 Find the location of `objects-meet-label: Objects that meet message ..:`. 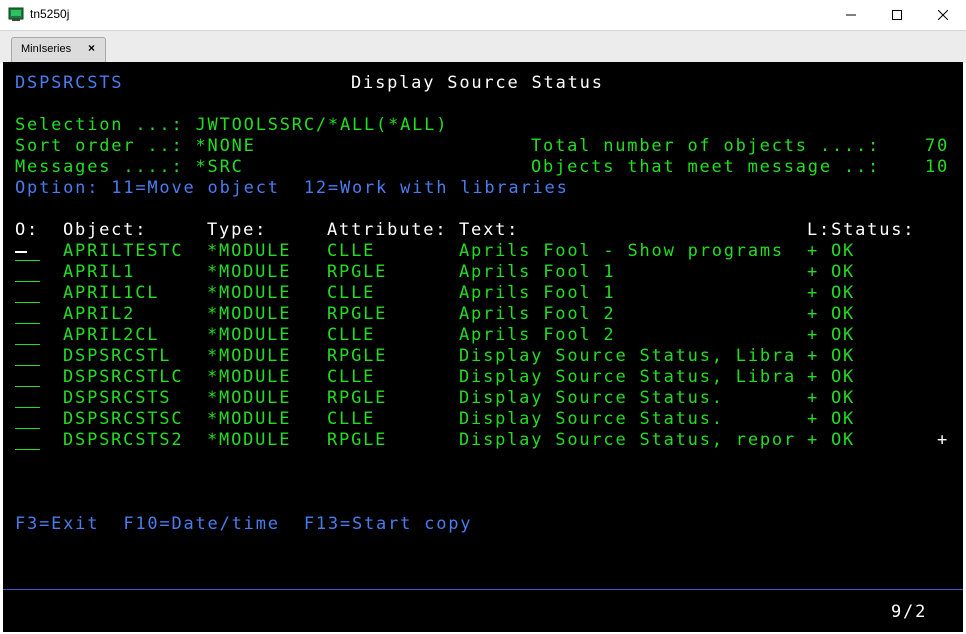

objects-meet-label: Objects that meet message ..: is located at coordinates (706, 167).